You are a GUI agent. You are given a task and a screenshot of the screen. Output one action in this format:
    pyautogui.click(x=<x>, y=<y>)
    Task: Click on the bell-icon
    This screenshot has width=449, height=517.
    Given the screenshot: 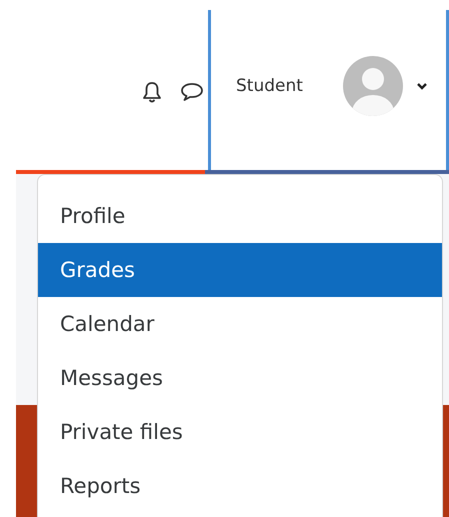 What is the action you would take?
    pyautogui.click(x=152, y=92)
    